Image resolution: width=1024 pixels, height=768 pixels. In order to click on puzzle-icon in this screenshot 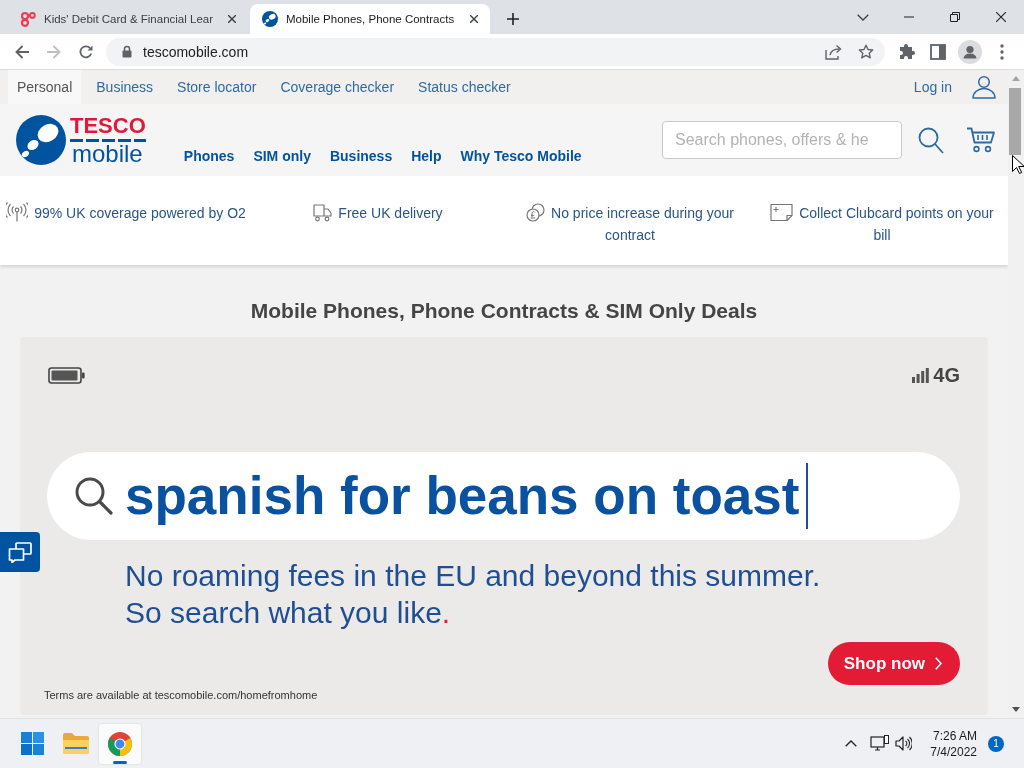, I will do `click(906, 51)`.